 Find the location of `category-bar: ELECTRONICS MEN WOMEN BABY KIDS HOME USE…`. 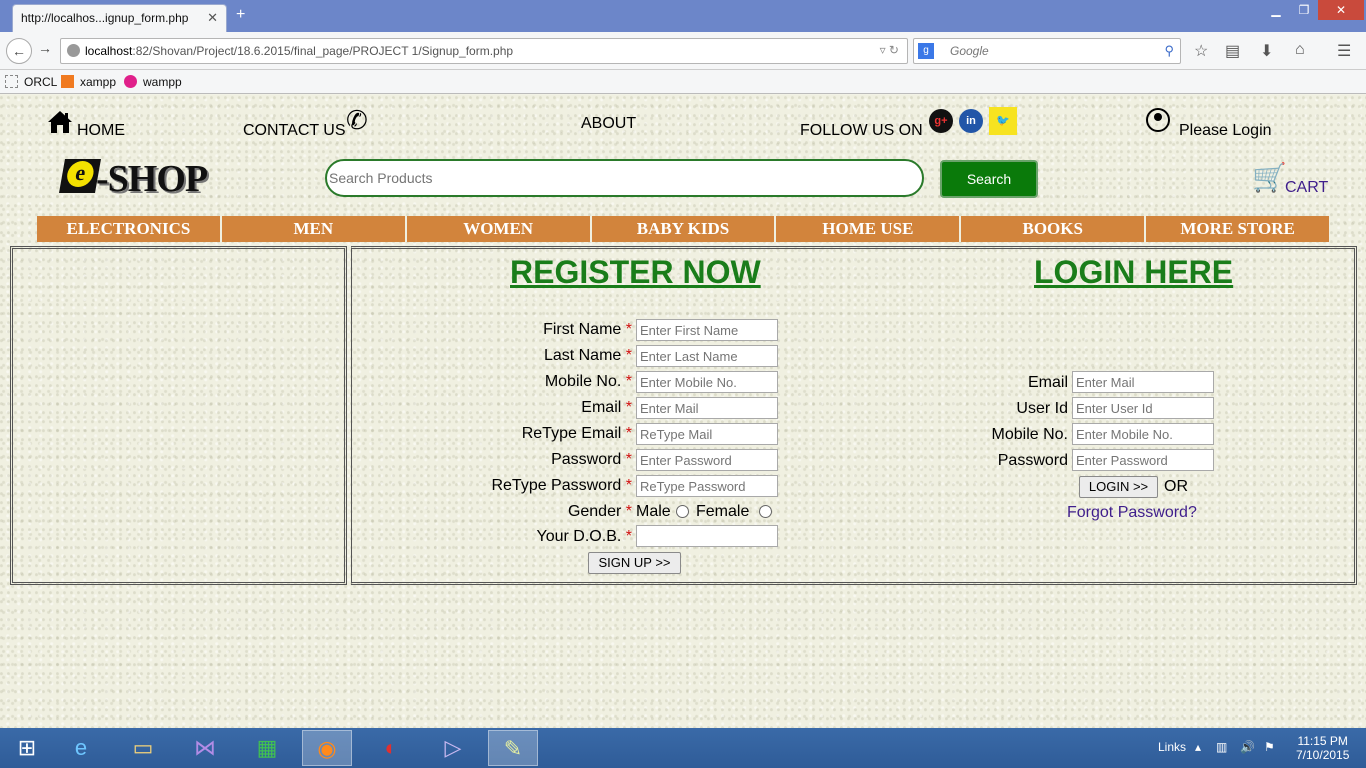

category-bar: ELECTRONICS MEN WOMEN BABY KIDS HOME USE… is located at coordinates (683, 229).